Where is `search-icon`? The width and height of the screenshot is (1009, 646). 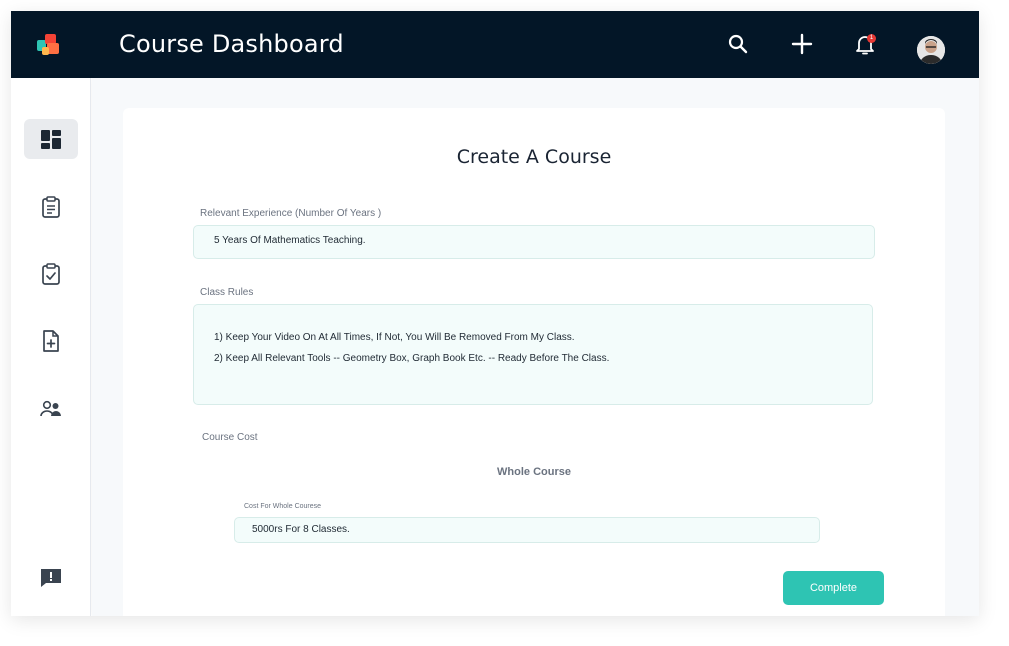 search-icon is located at coordinates (738, 44).